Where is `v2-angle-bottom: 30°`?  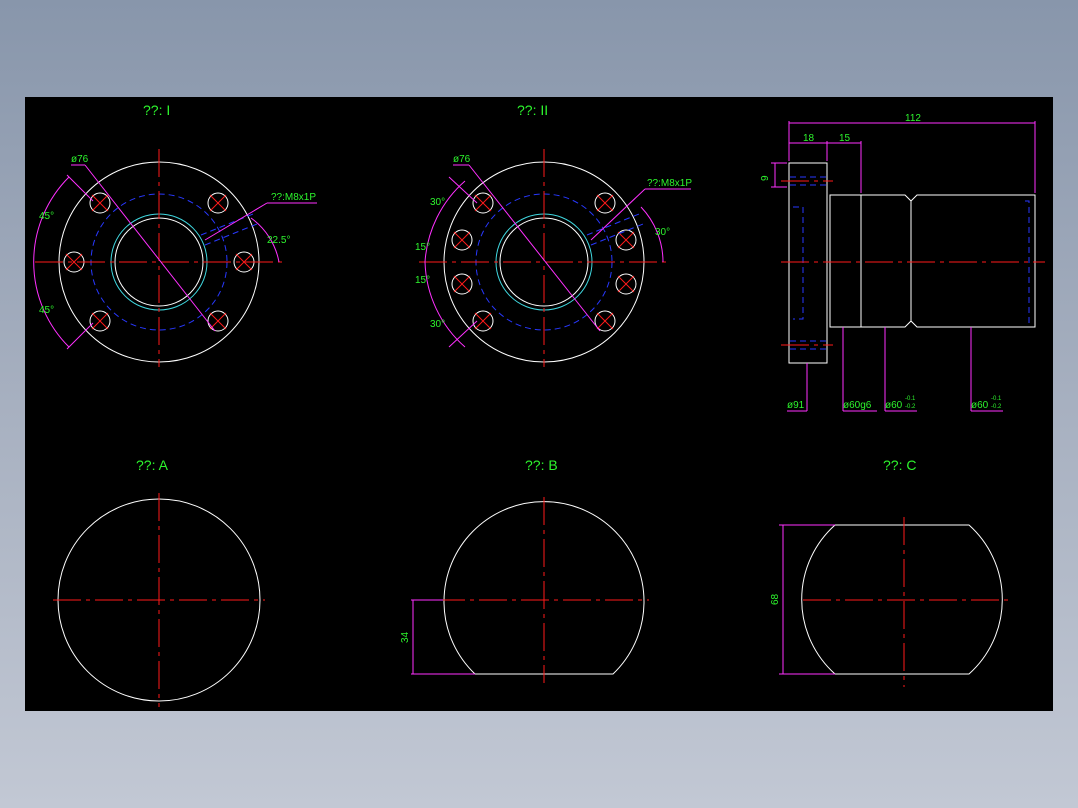 v2-angle-bottom: 30° is located at coordinates (437, 324).